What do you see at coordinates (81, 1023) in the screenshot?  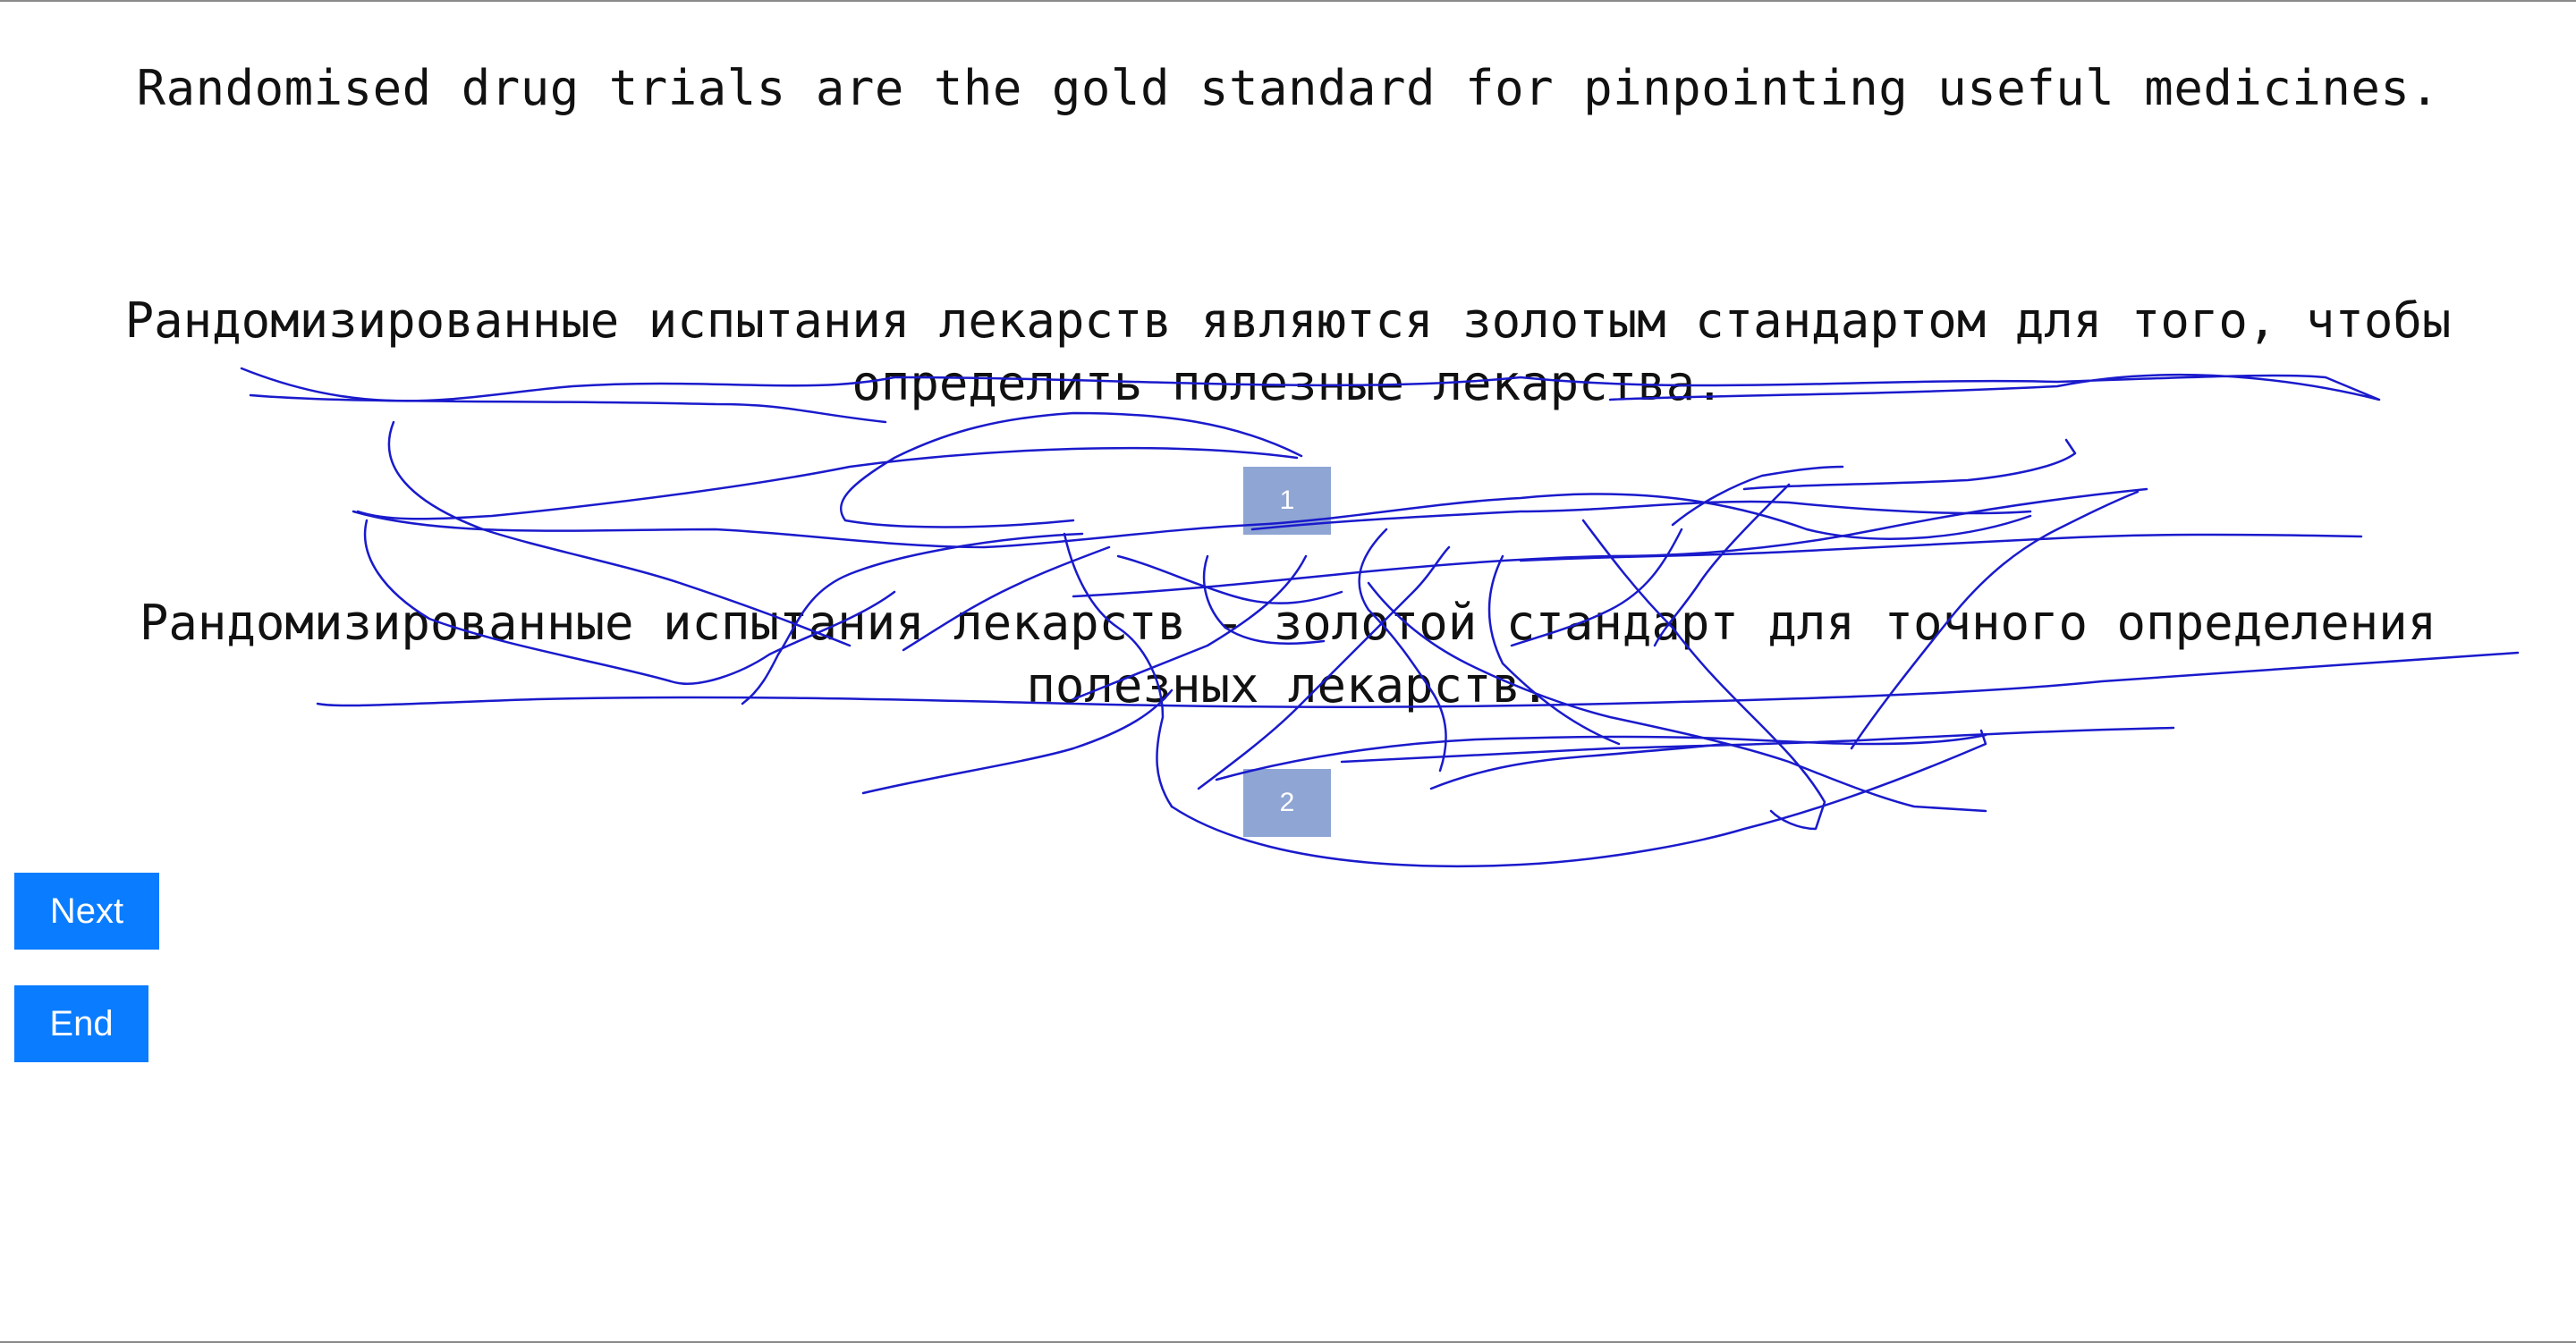 I see `end-button: End` at bounding box center [81, 1023].